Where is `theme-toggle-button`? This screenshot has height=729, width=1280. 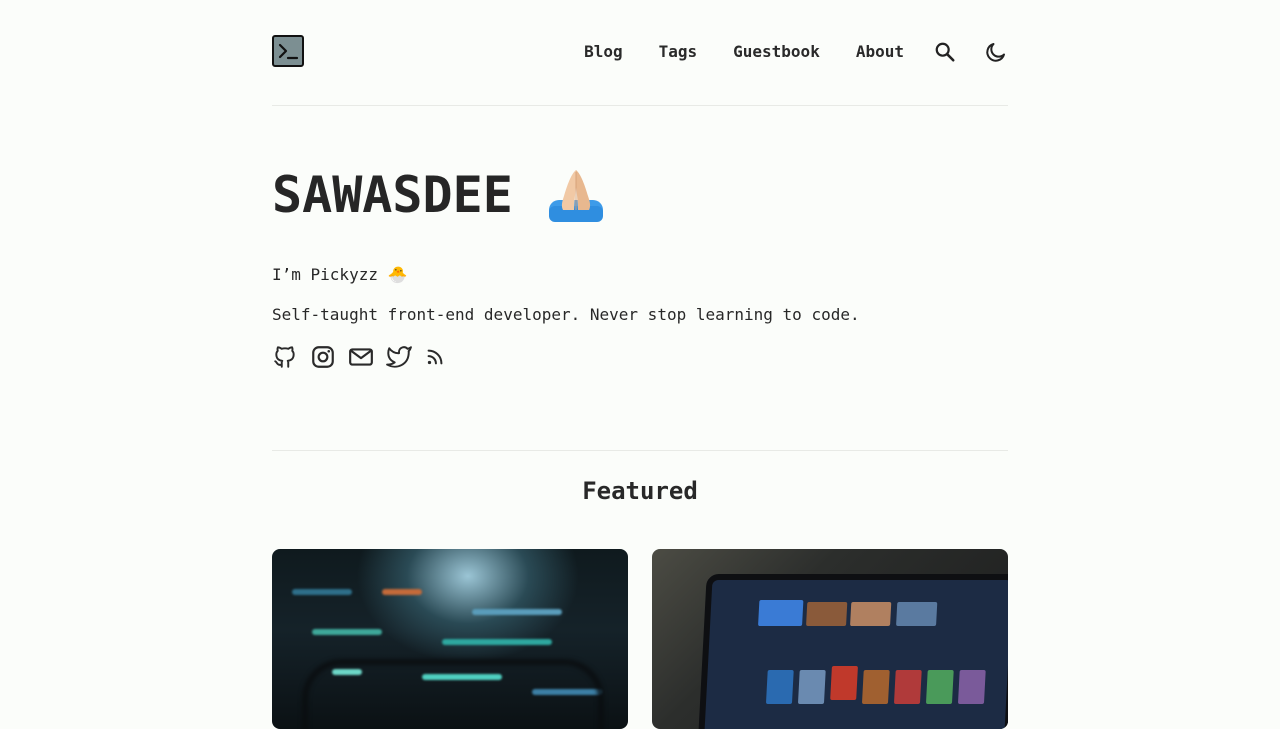
theme-toggle-button is located at coordinates (996, 52).